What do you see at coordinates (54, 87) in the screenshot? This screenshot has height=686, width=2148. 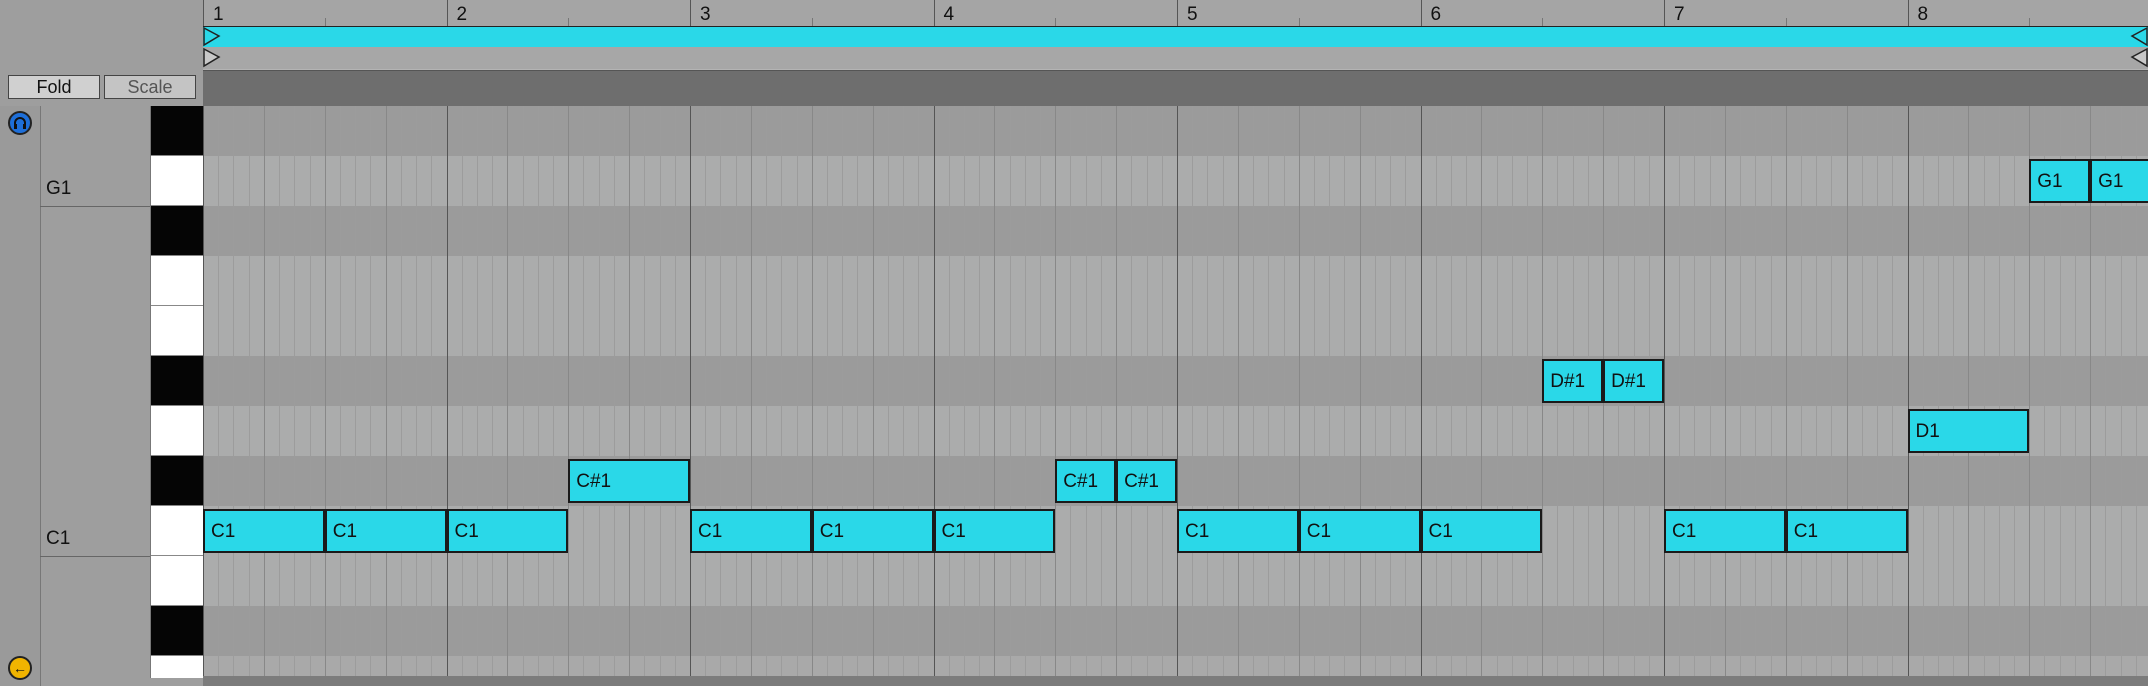 I see `fold-button: Fold` at bounding box center [54, 87].